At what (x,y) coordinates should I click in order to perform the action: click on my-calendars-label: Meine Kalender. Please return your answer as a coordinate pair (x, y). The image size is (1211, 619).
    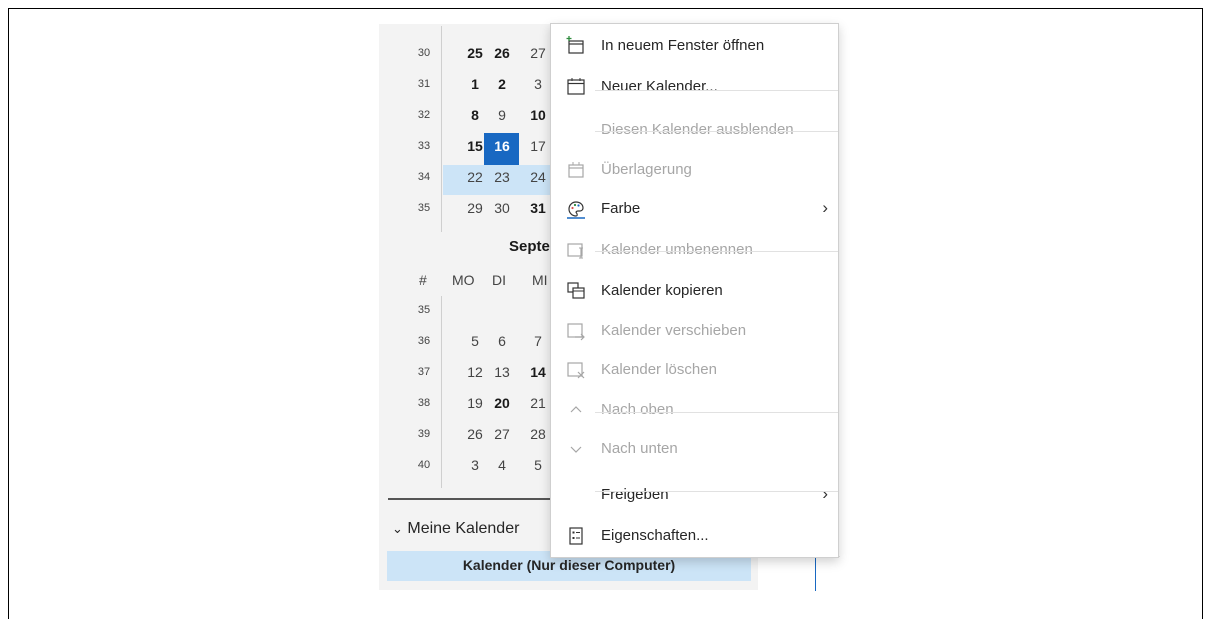
    Looking at the image, I should click on (463, 528).